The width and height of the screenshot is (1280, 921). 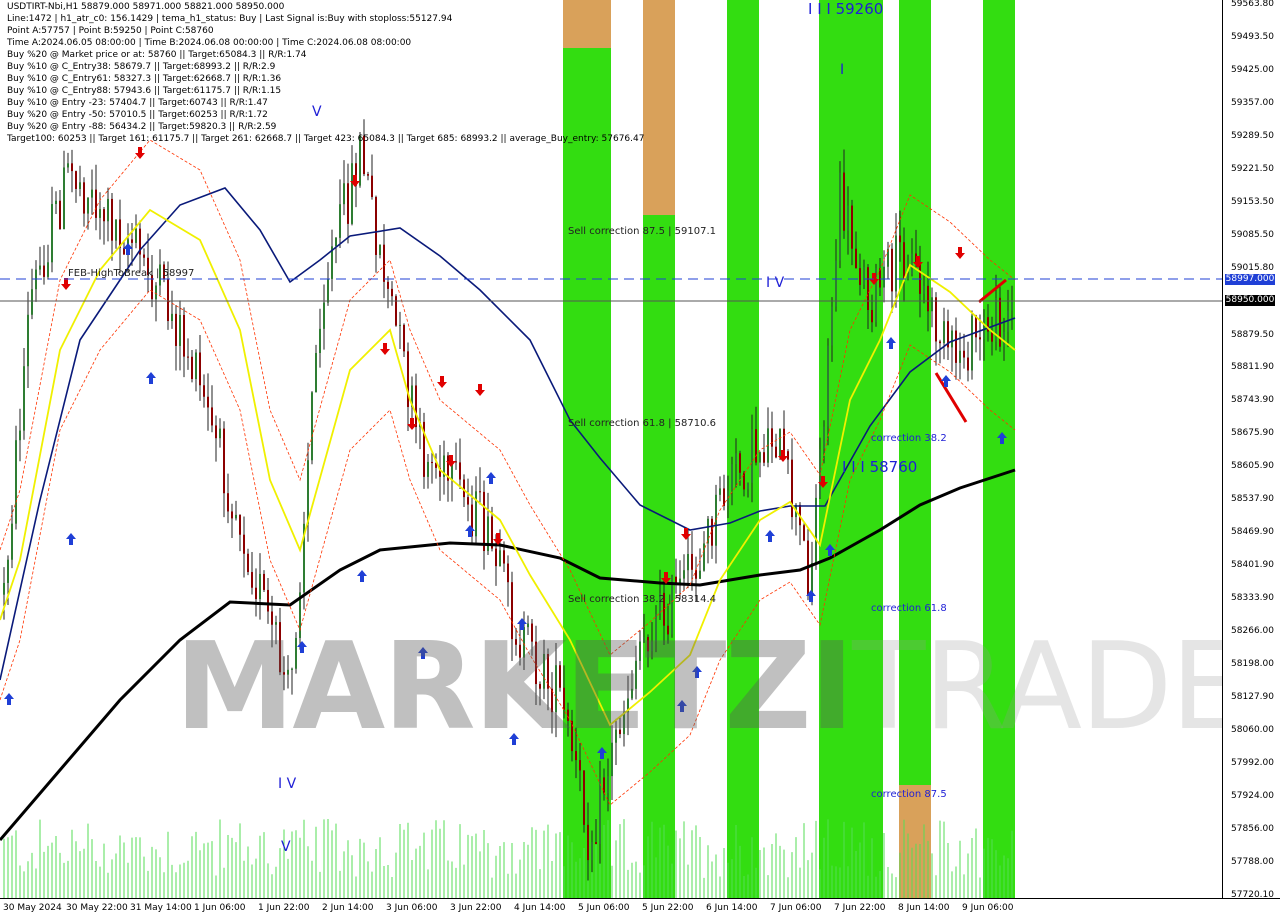 What do you see at coordinates (1250, 279) in the screenshot?
I see `feb-high-price-badge: 58997.000` at bounding box center [1250, 279].